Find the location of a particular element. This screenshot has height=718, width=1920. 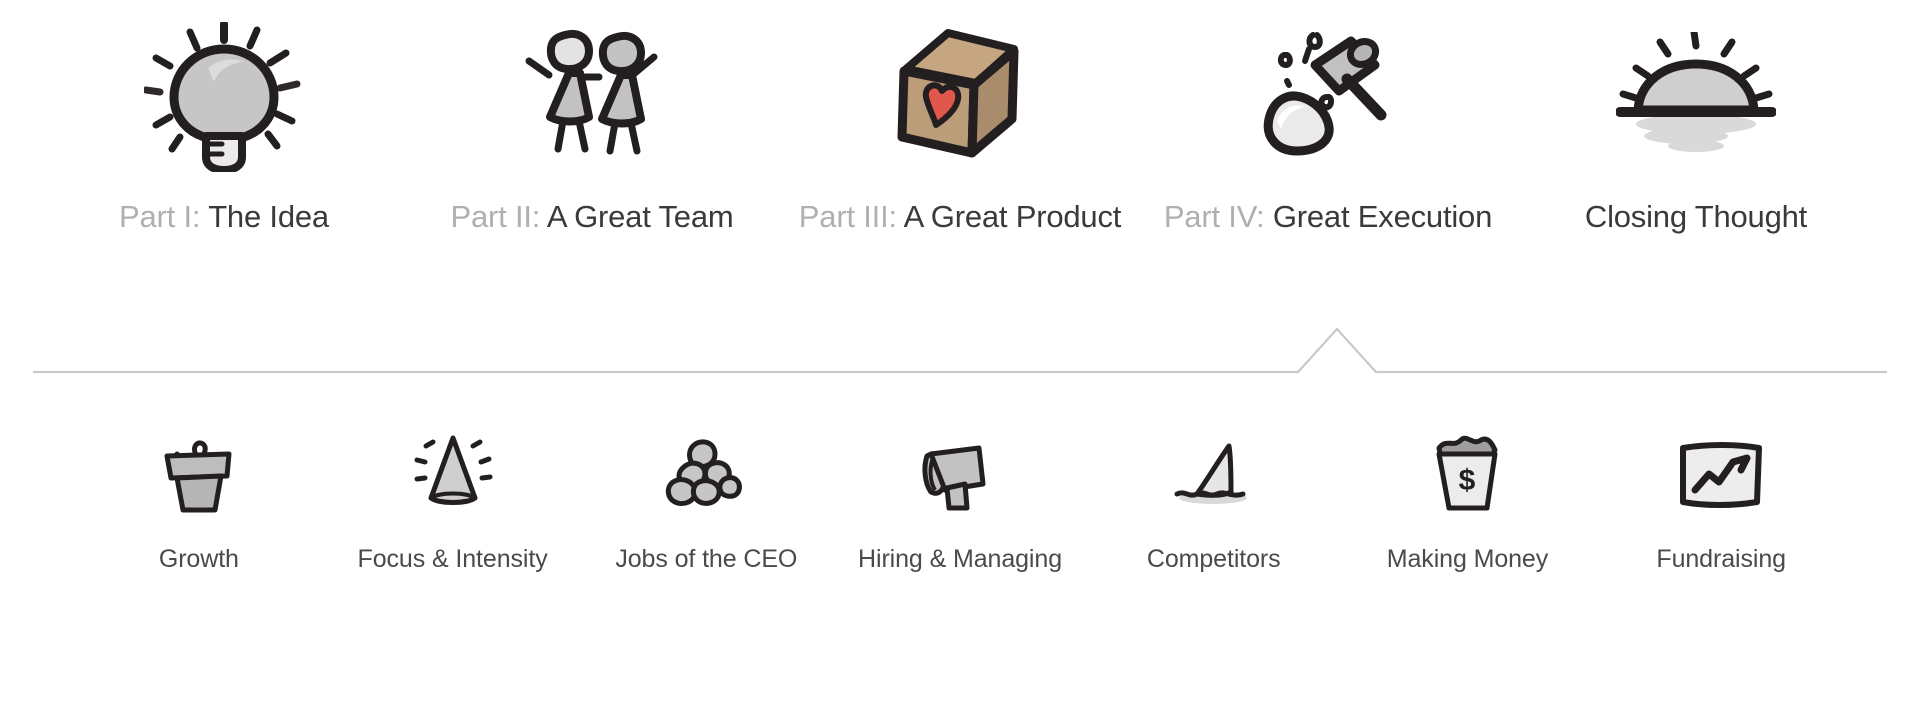

nav-item-part-3: Part III: A Great Product is located at coordinates (960, 118).